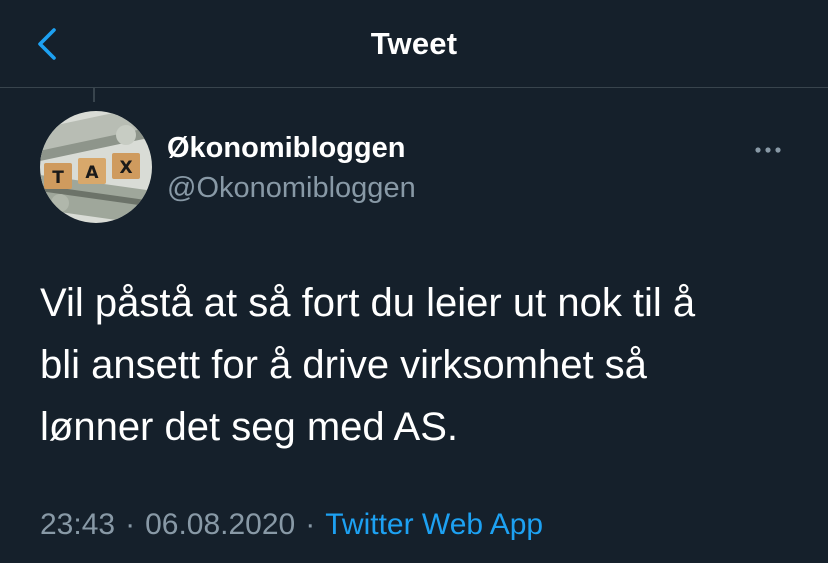 This screenshot has height=563, width=828. What do you see at coordinates (220, 524) in the screenshot?
I see `tweet-date: 06.08.2020` at bounding box center [220, 524].